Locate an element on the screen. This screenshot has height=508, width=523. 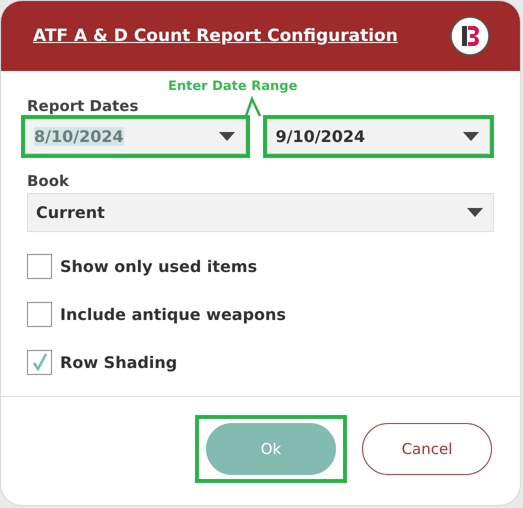
checkbox-label: Row Shading is located at coordinates (119, 362).